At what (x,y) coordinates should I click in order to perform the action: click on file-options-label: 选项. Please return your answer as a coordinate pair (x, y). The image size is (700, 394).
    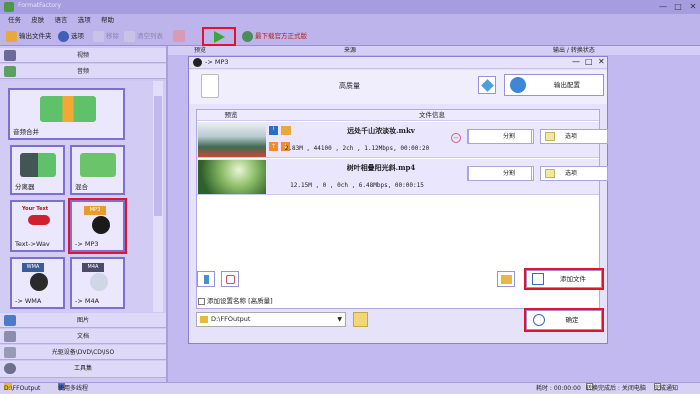
    Looking at the image, I should click on (570, 173).